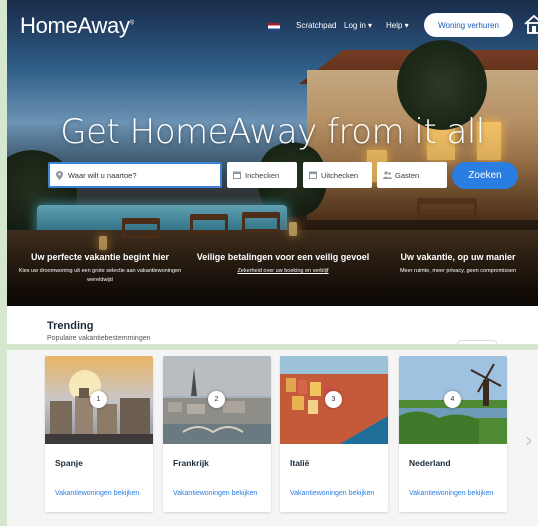  I want to click on scratchpad-link: Scratchpad, so click(316, 25).